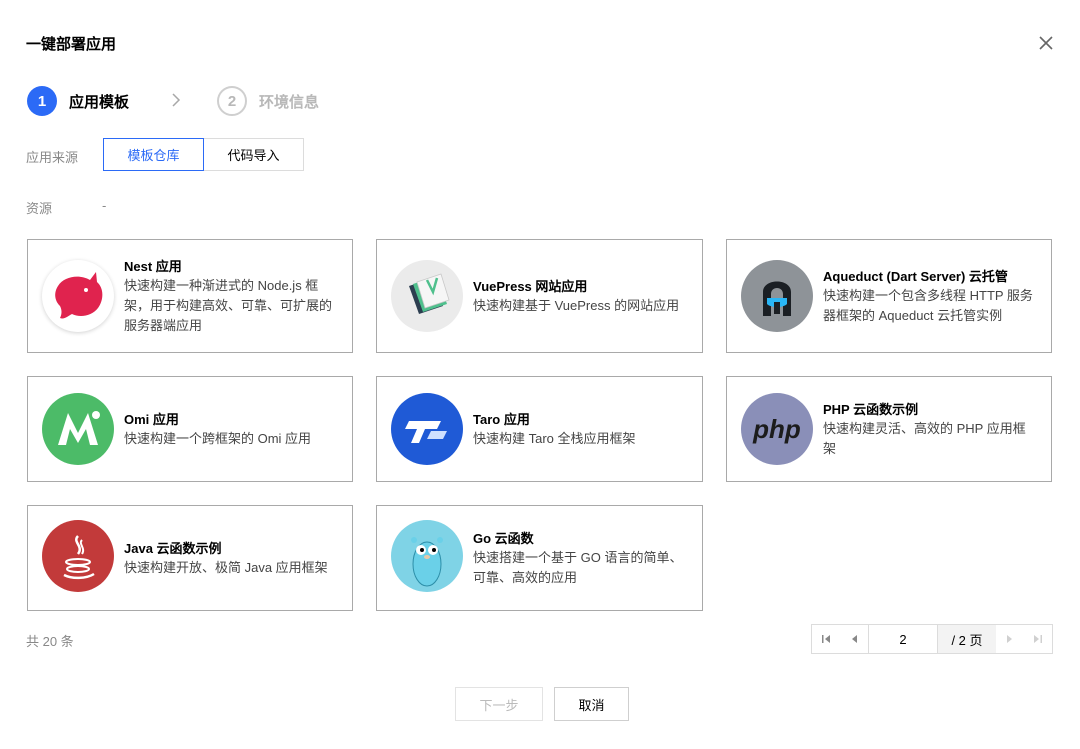 This screenshot has height=749, width=1080. I want to click on source-label: 应用来源, so click(52, 157).